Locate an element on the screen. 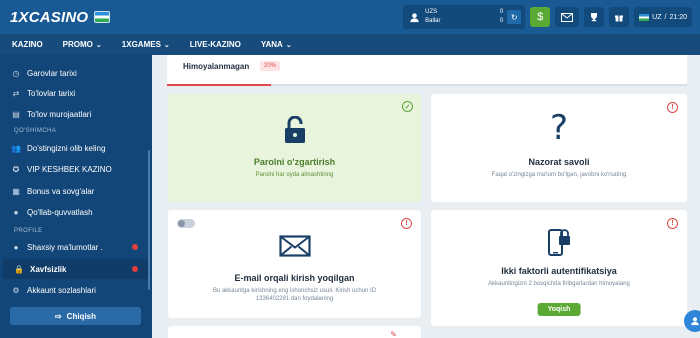  enable-2fa-button: Yoqish is located at coordinates (559, 309).